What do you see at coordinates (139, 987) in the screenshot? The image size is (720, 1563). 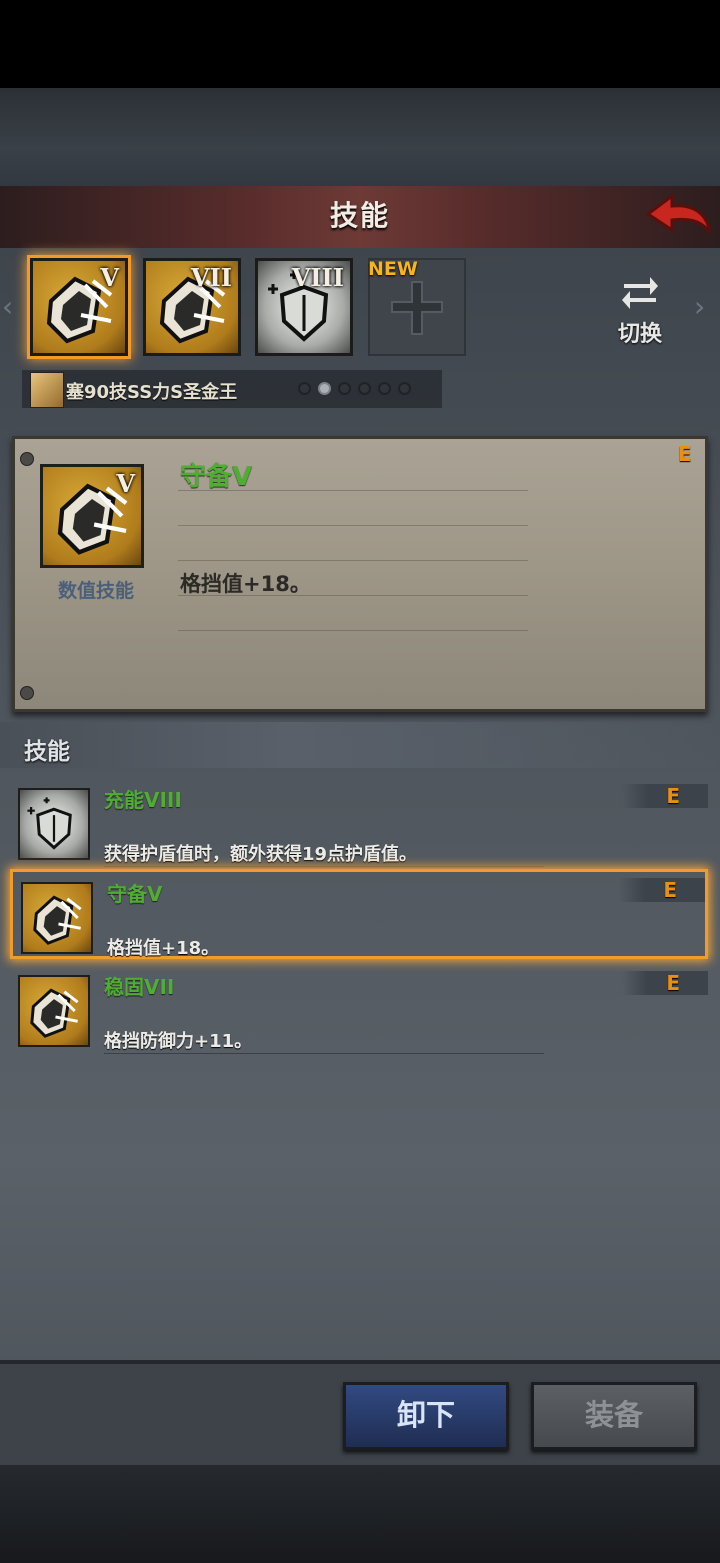 I see `skill-name: 稳固VII` at bounding box center [139, 987].